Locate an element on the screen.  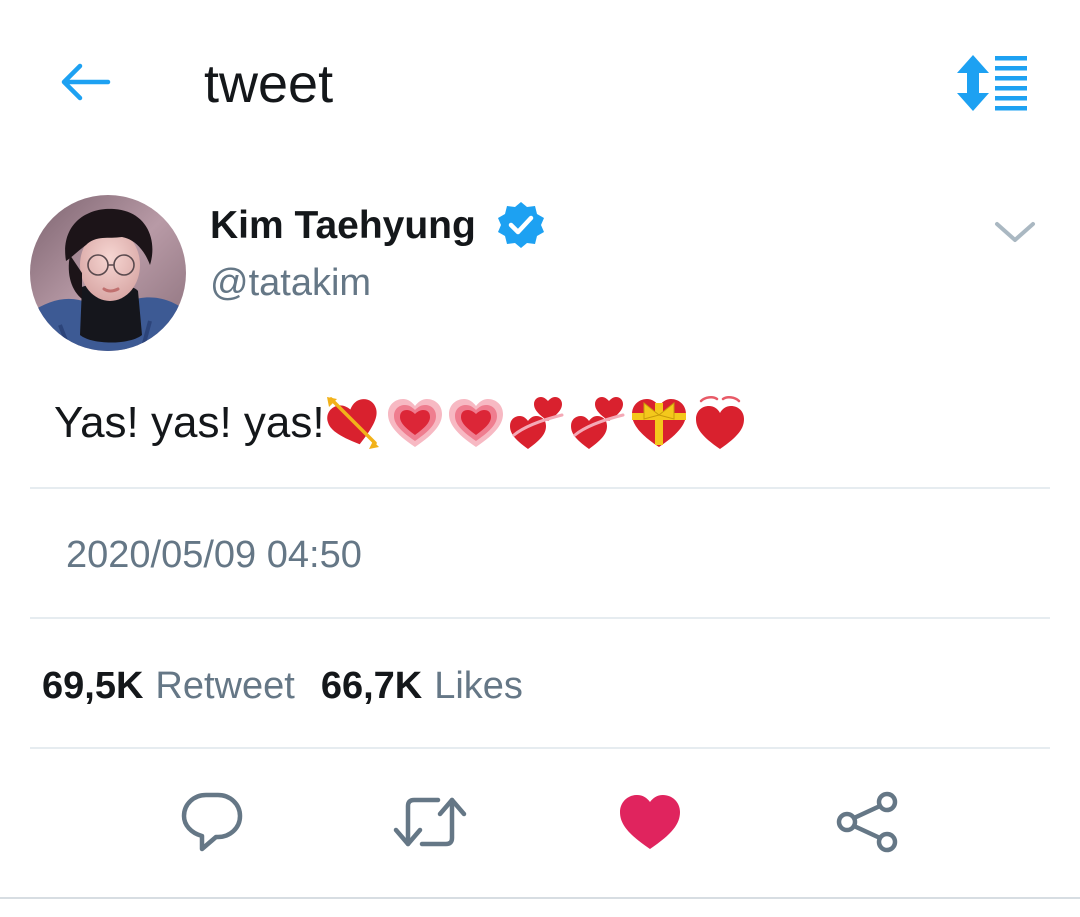
retweet-button is located at coordinates (430, 822).